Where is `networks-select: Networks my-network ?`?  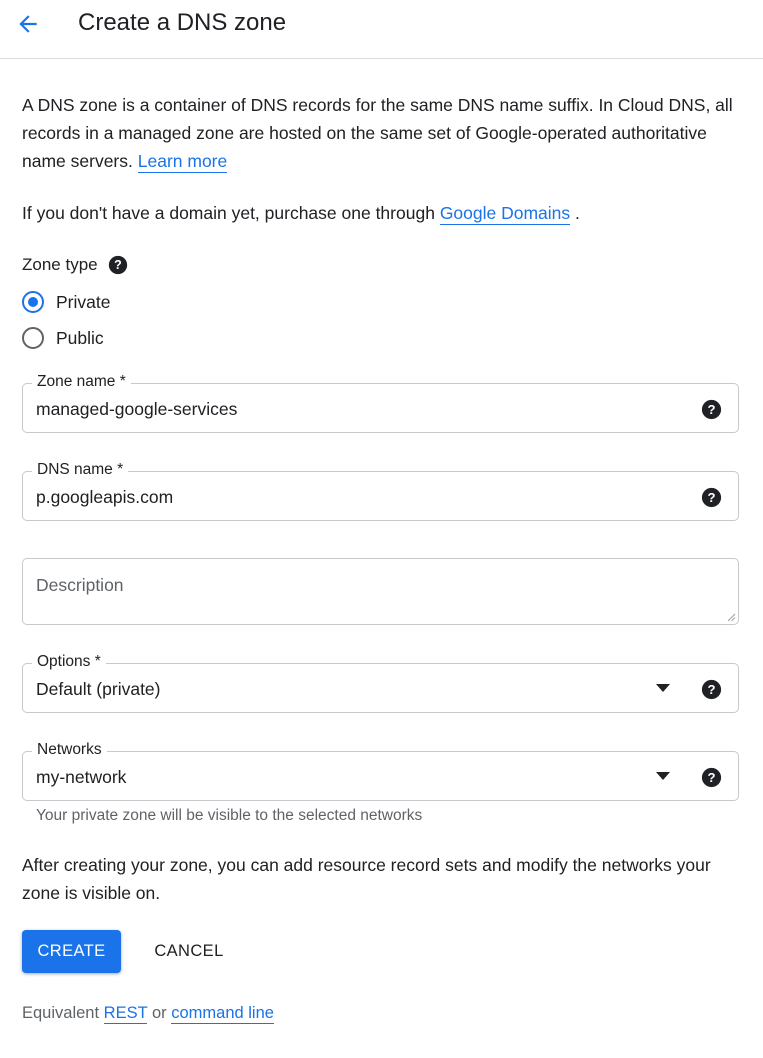
networks-select: Networks my-network ? is located at coordinates (380, 770).